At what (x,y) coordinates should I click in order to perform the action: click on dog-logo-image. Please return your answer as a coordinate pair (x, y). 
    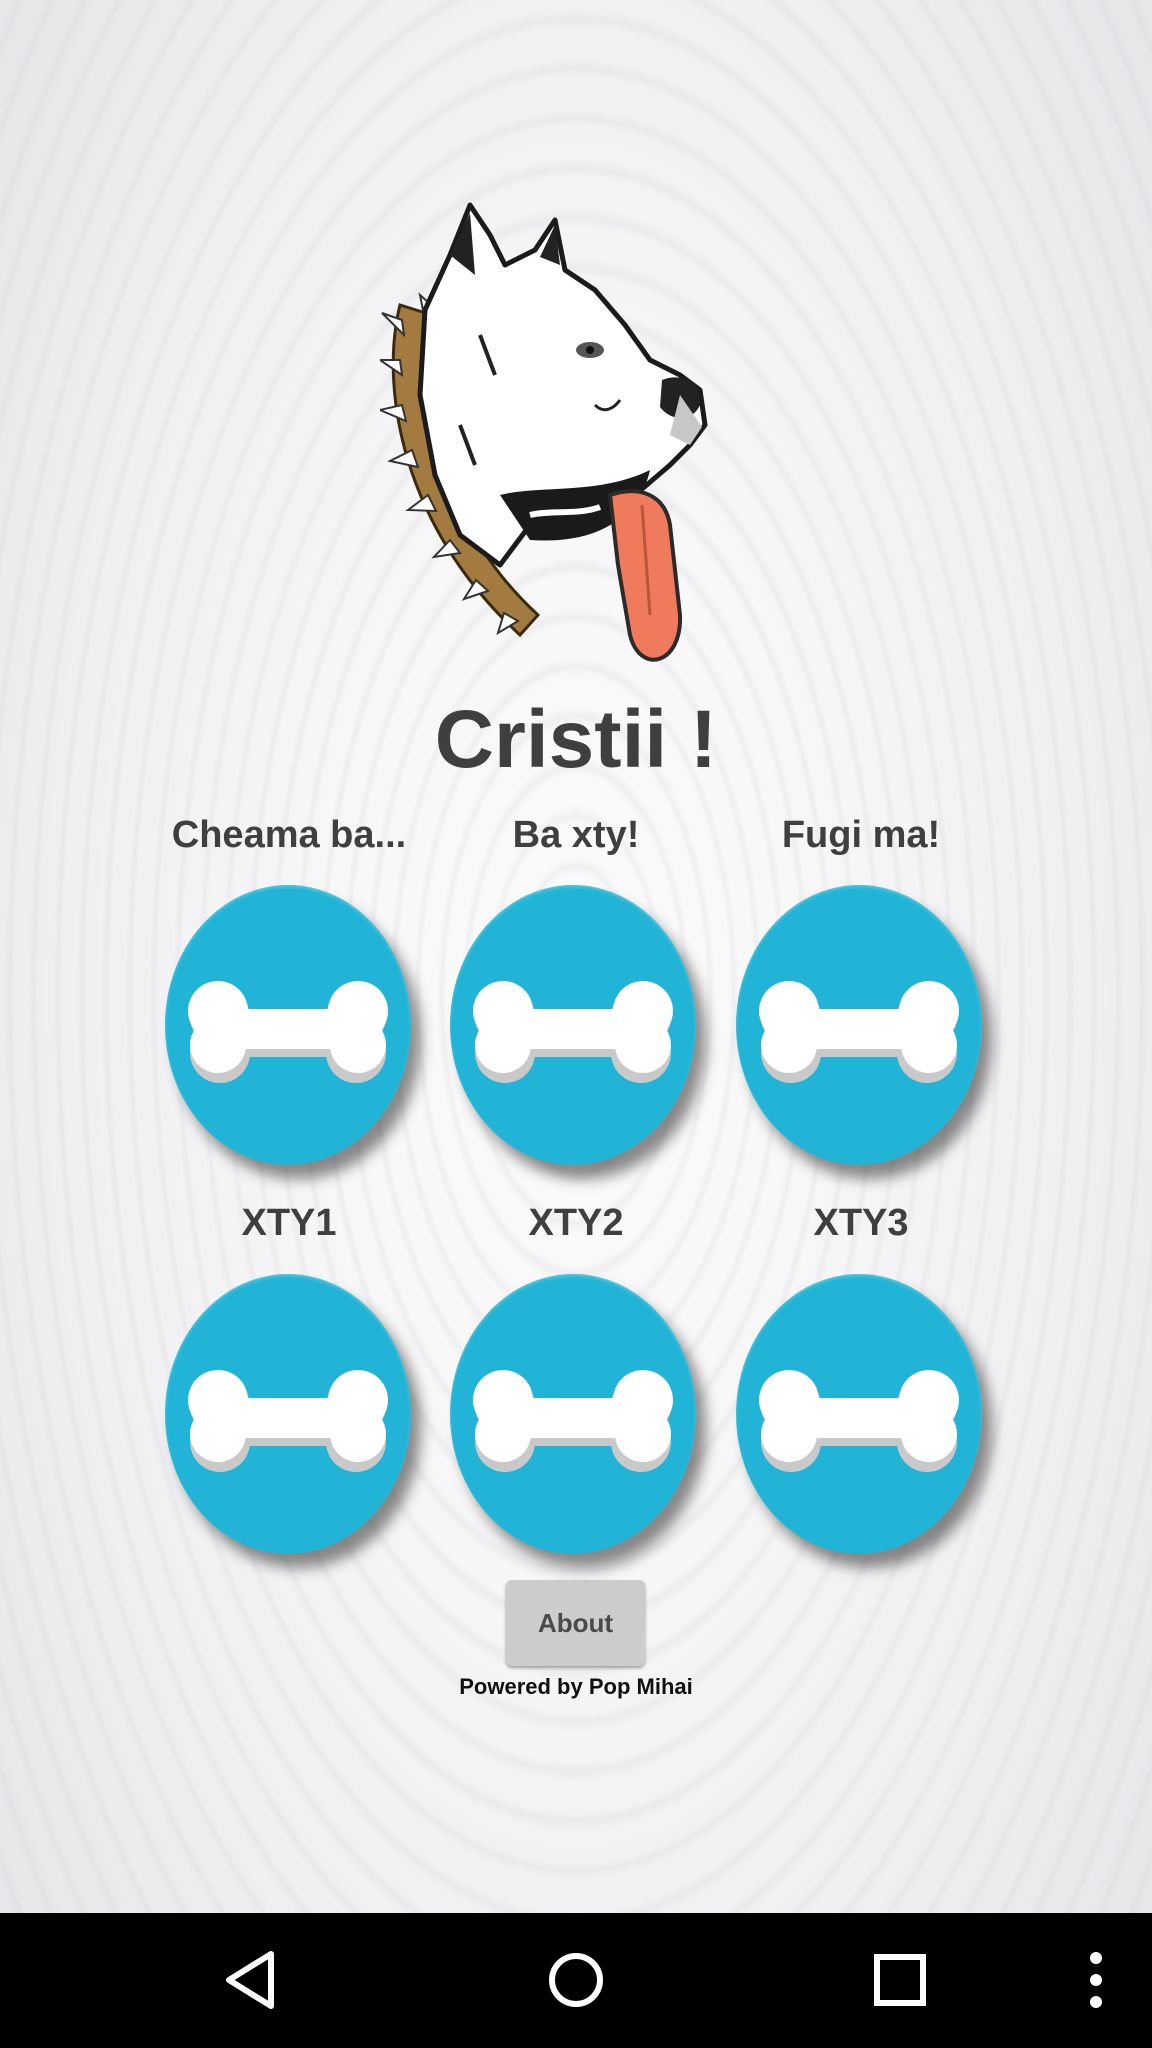
    Looking at the image, I should click on (544, 432).